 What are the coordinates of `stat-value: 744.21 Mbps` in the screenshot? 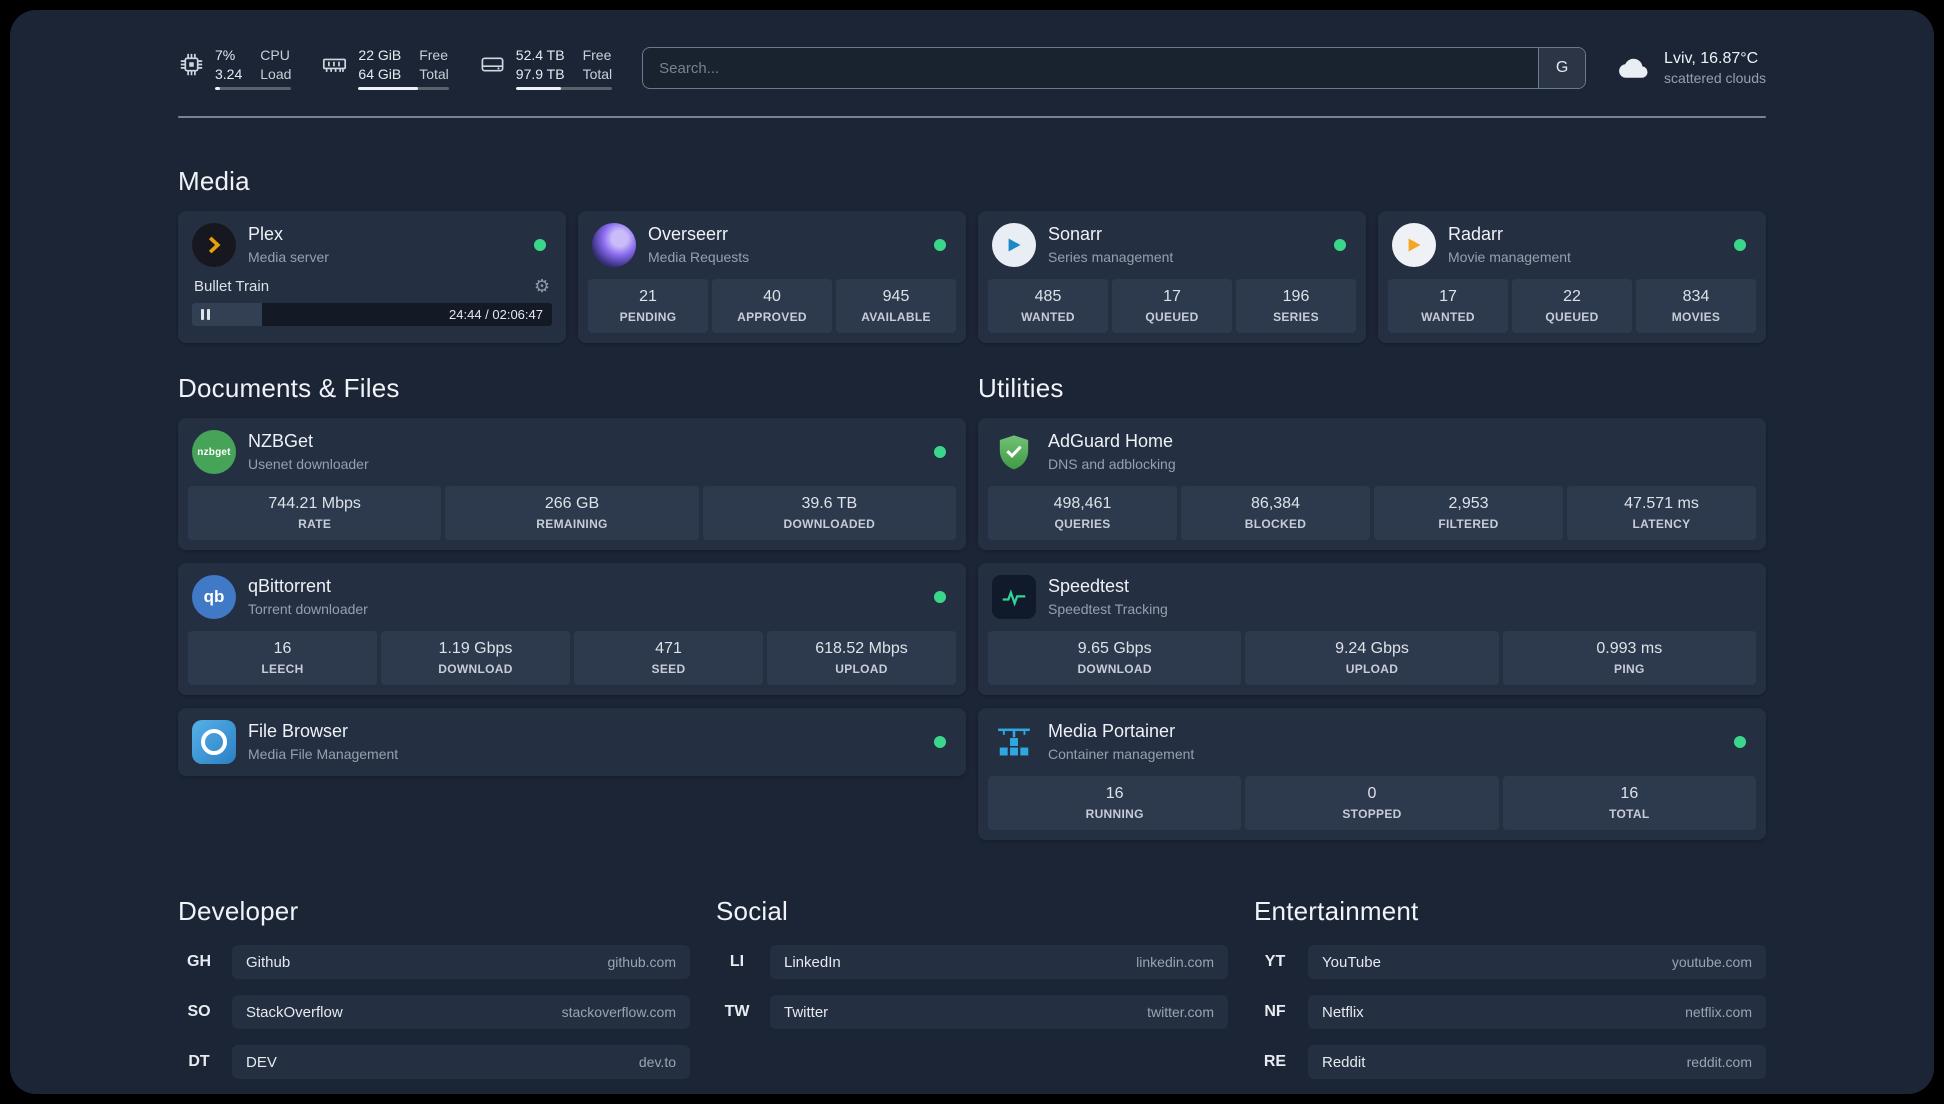 It's located at (314, 503).